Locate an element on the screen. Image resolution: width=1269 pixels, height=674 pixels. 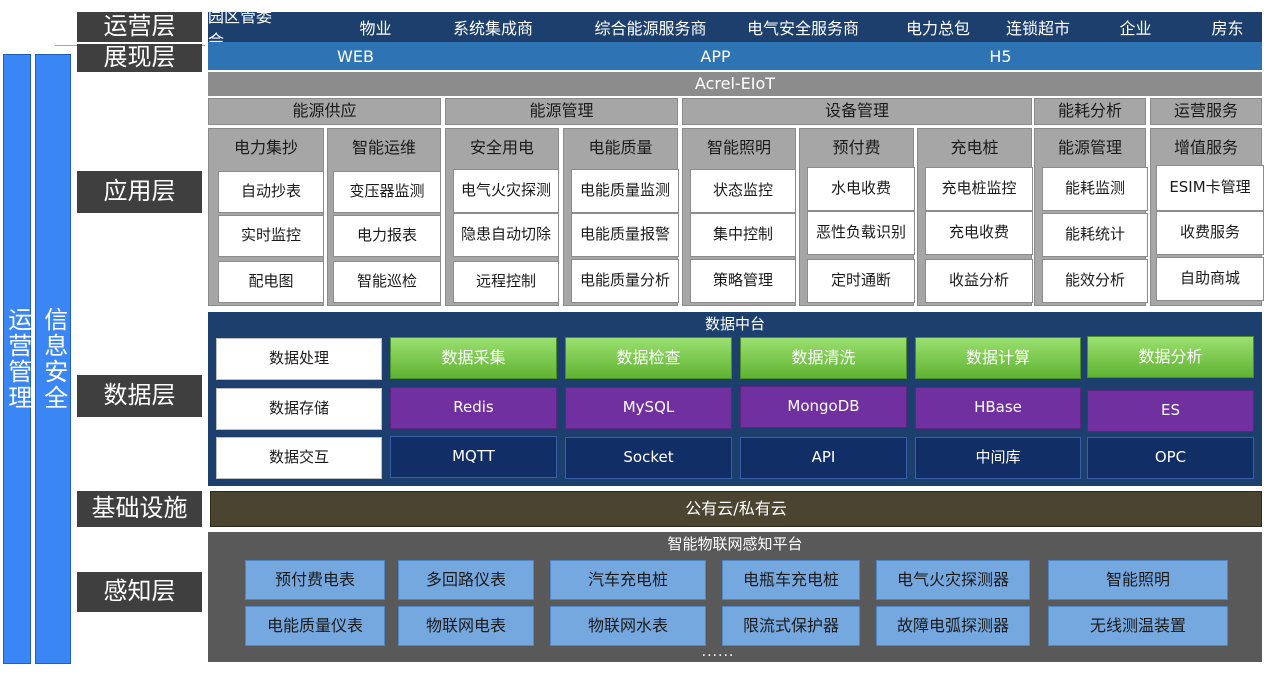
platform-bar: Acrel-EIoT is located at coordinates (735, 84).